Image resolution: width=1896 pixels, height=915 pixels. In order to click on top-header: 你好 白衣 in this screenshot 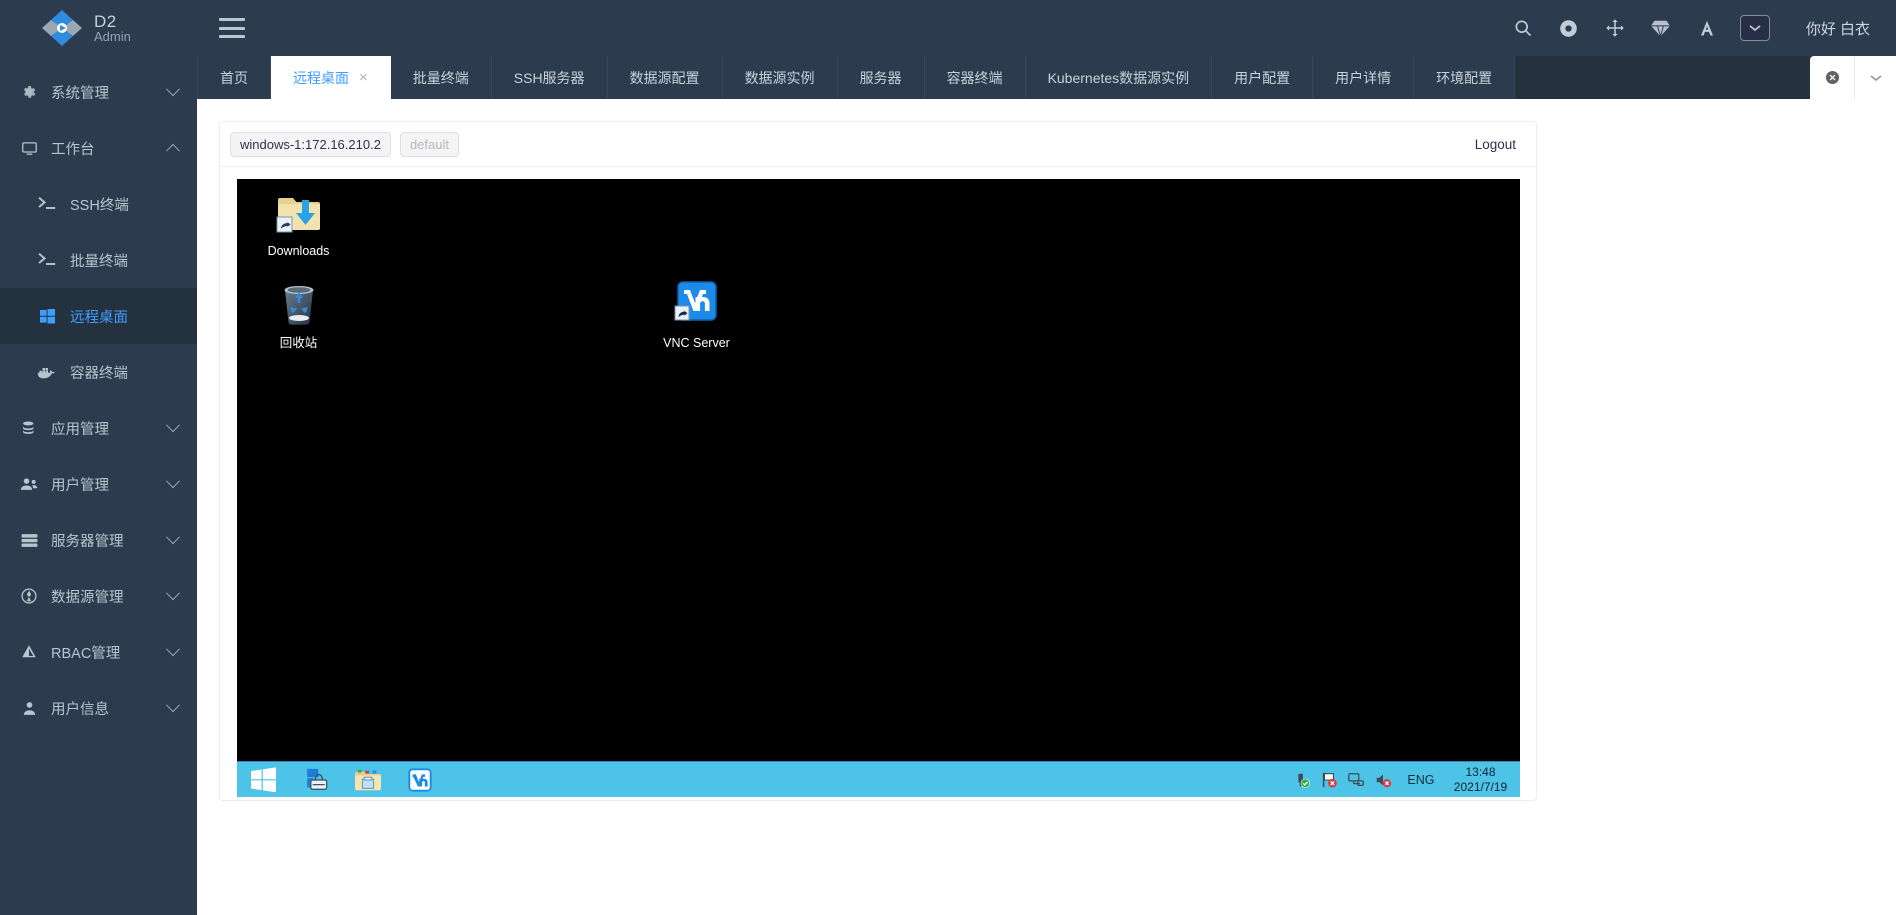, I will do `click(1046, 28)`.